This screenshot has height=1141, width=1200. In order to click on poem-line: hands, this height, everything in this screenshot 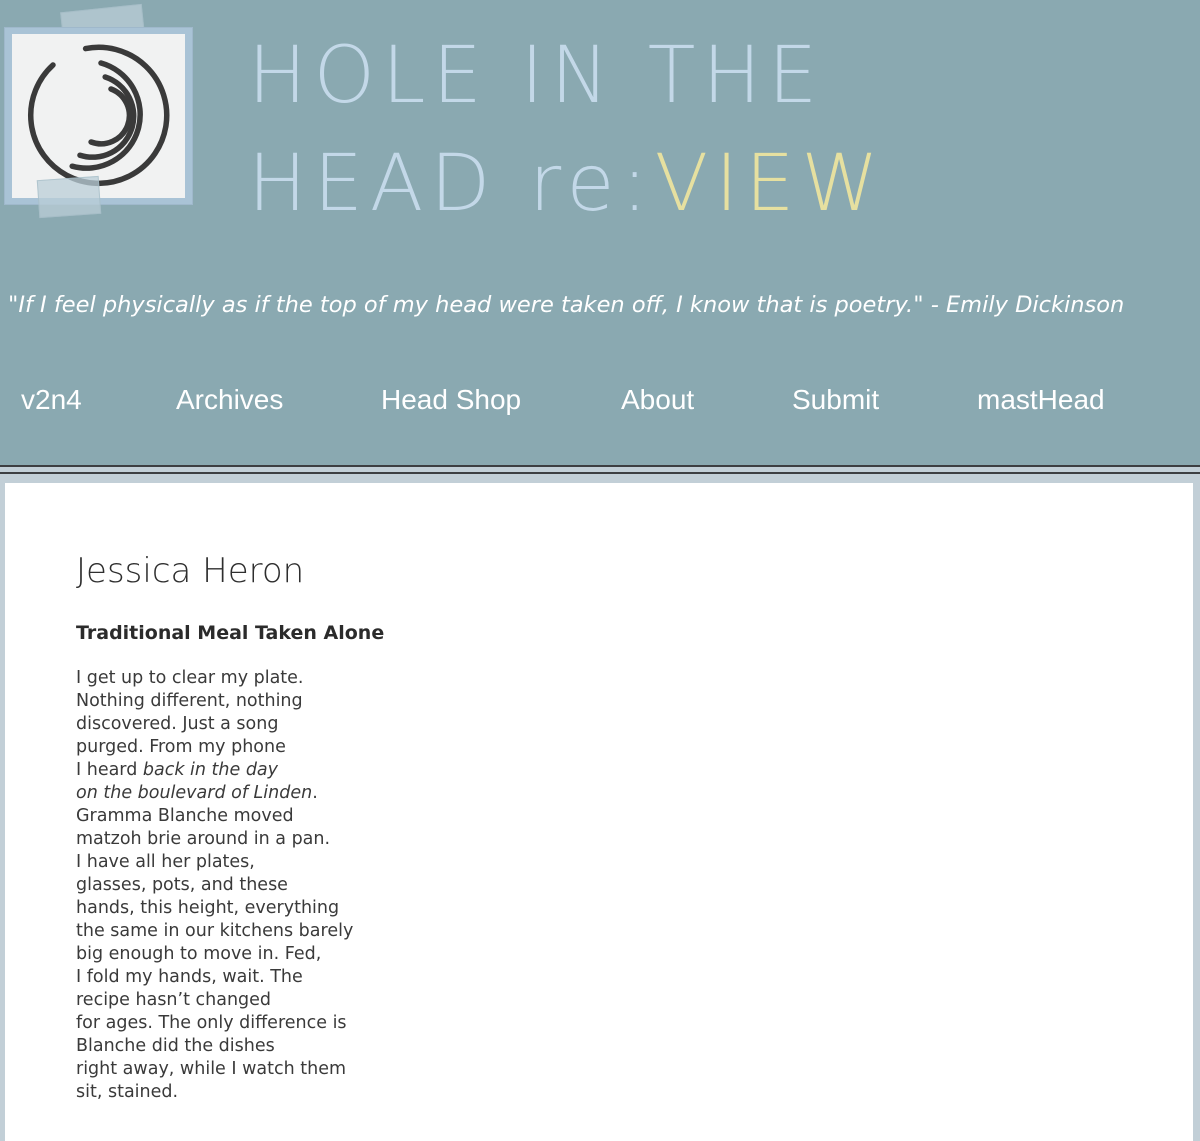, I will do `click(208, 908)`.